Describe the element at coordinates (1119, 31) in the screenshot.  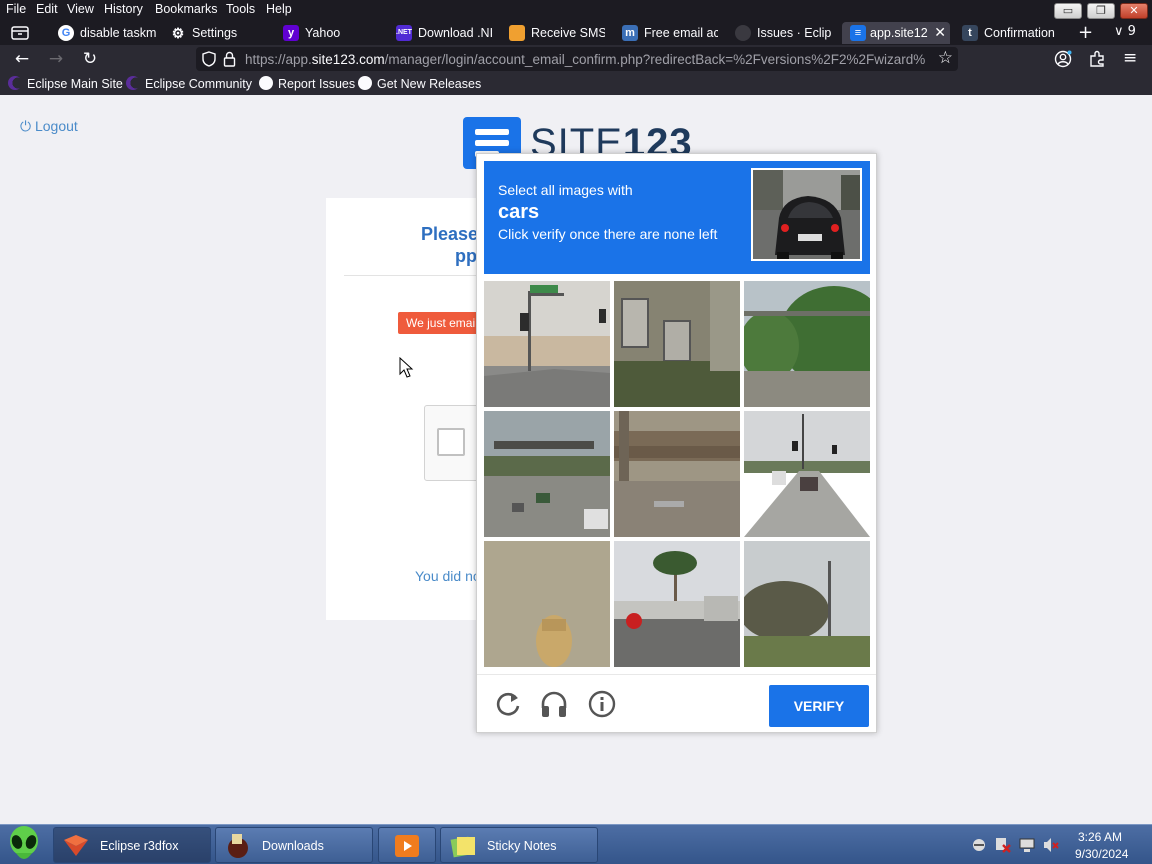
I see `chevron-down-icon: ∨` at that location.